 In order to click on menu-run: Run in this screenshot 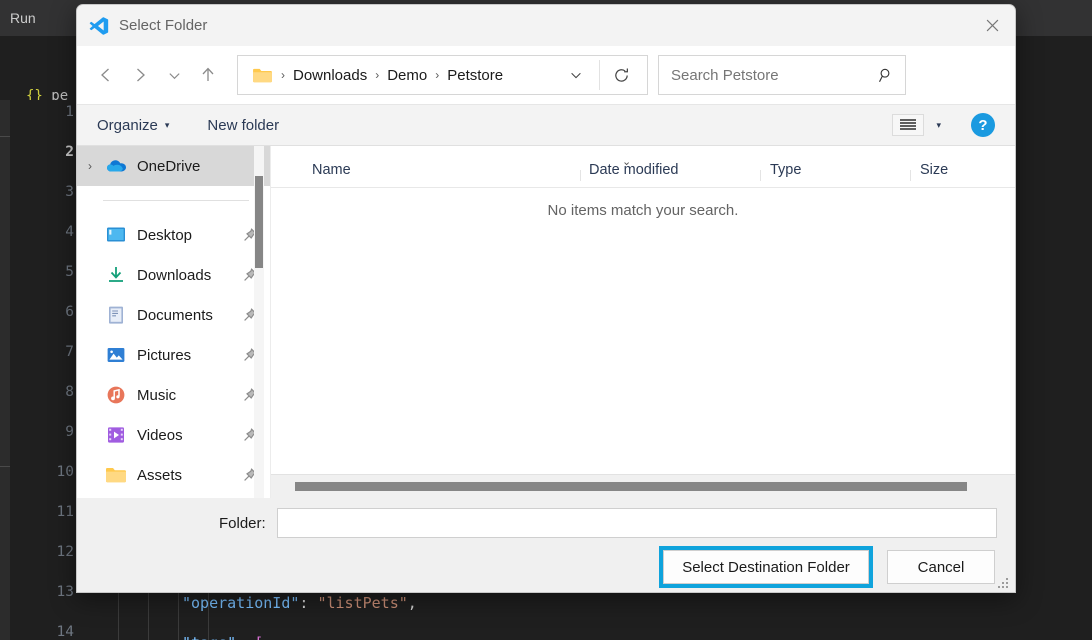, I will do `click(23, 18)`.